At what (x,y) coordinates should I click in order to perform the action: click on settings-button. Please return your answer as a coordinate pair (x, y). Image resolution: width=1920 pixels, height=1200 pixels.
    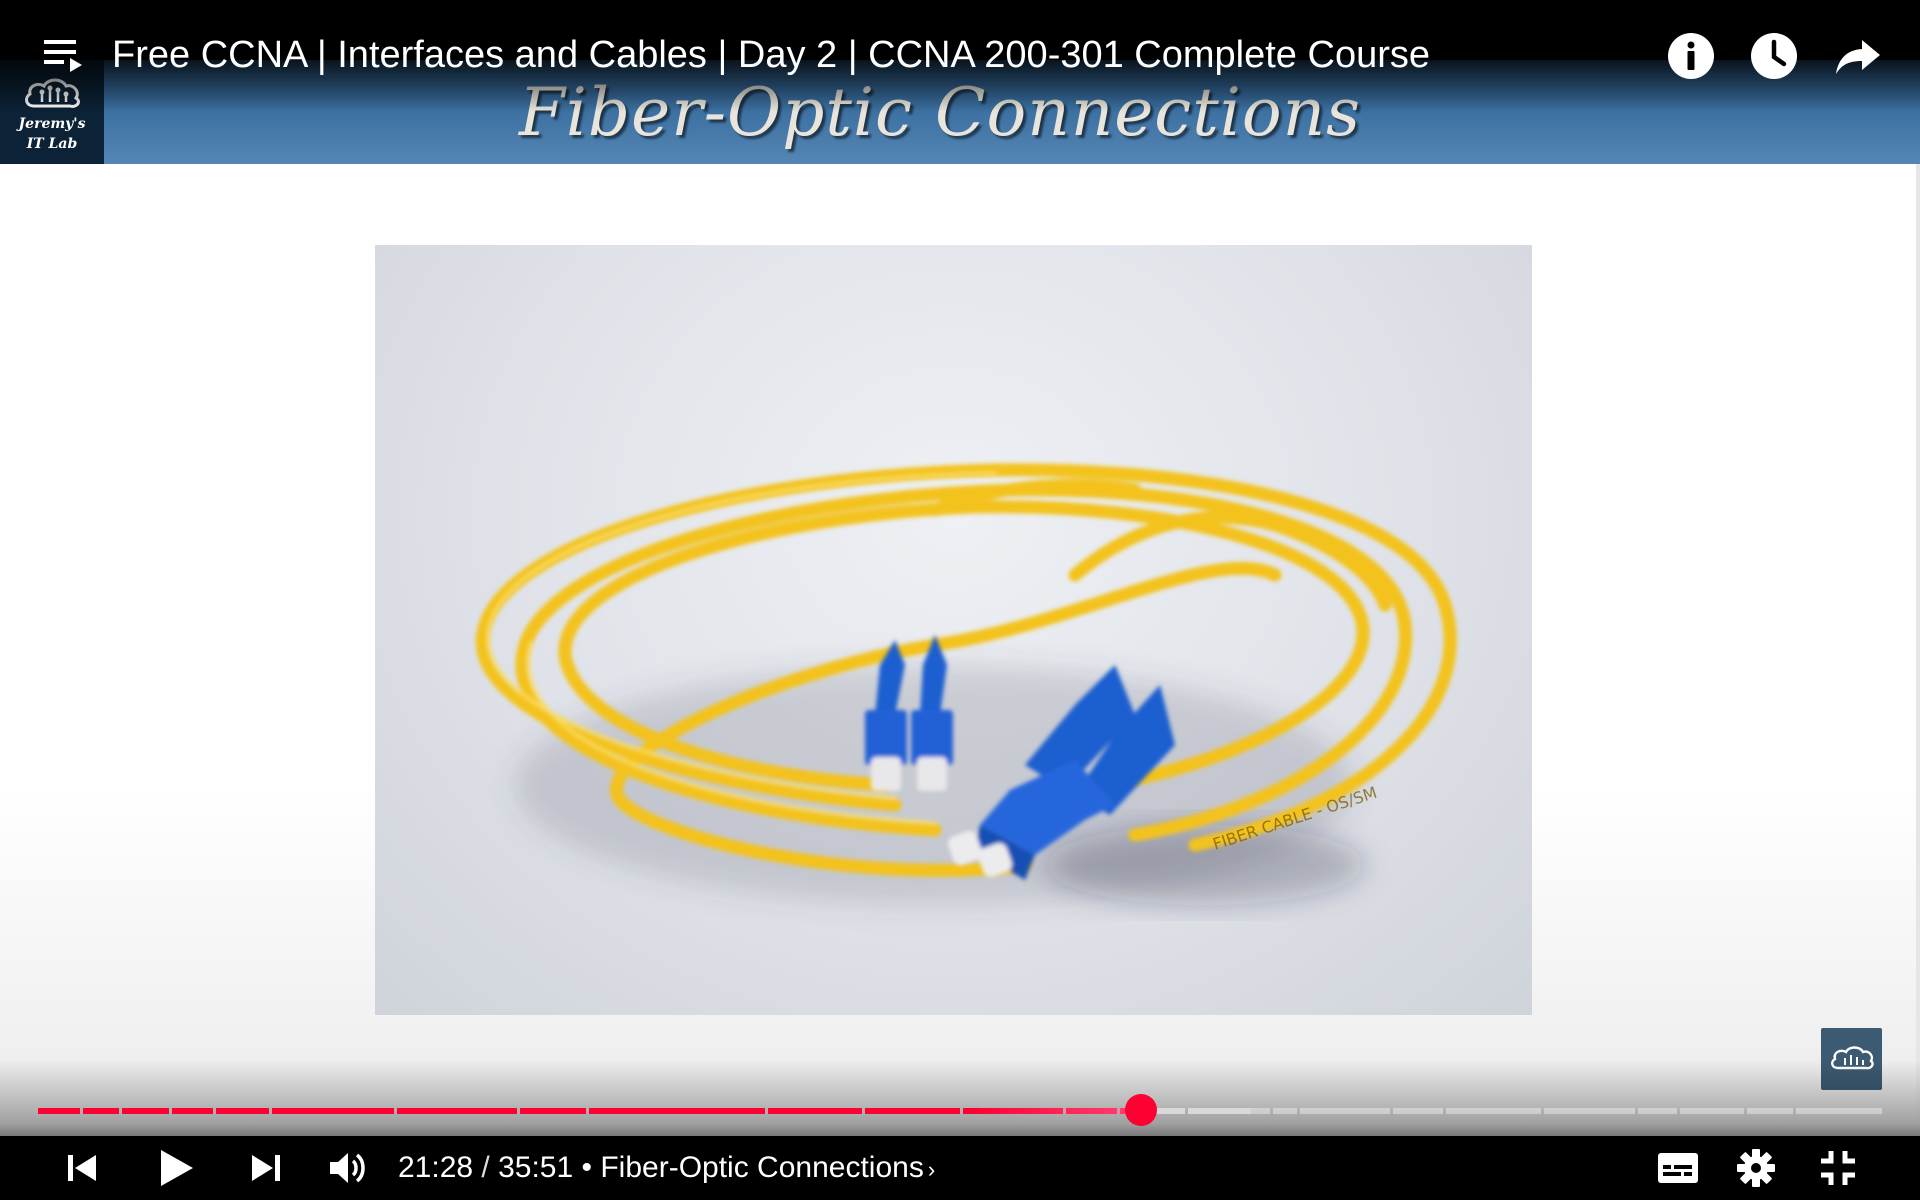
    Looking at the image, I should click on (1756, 1168).